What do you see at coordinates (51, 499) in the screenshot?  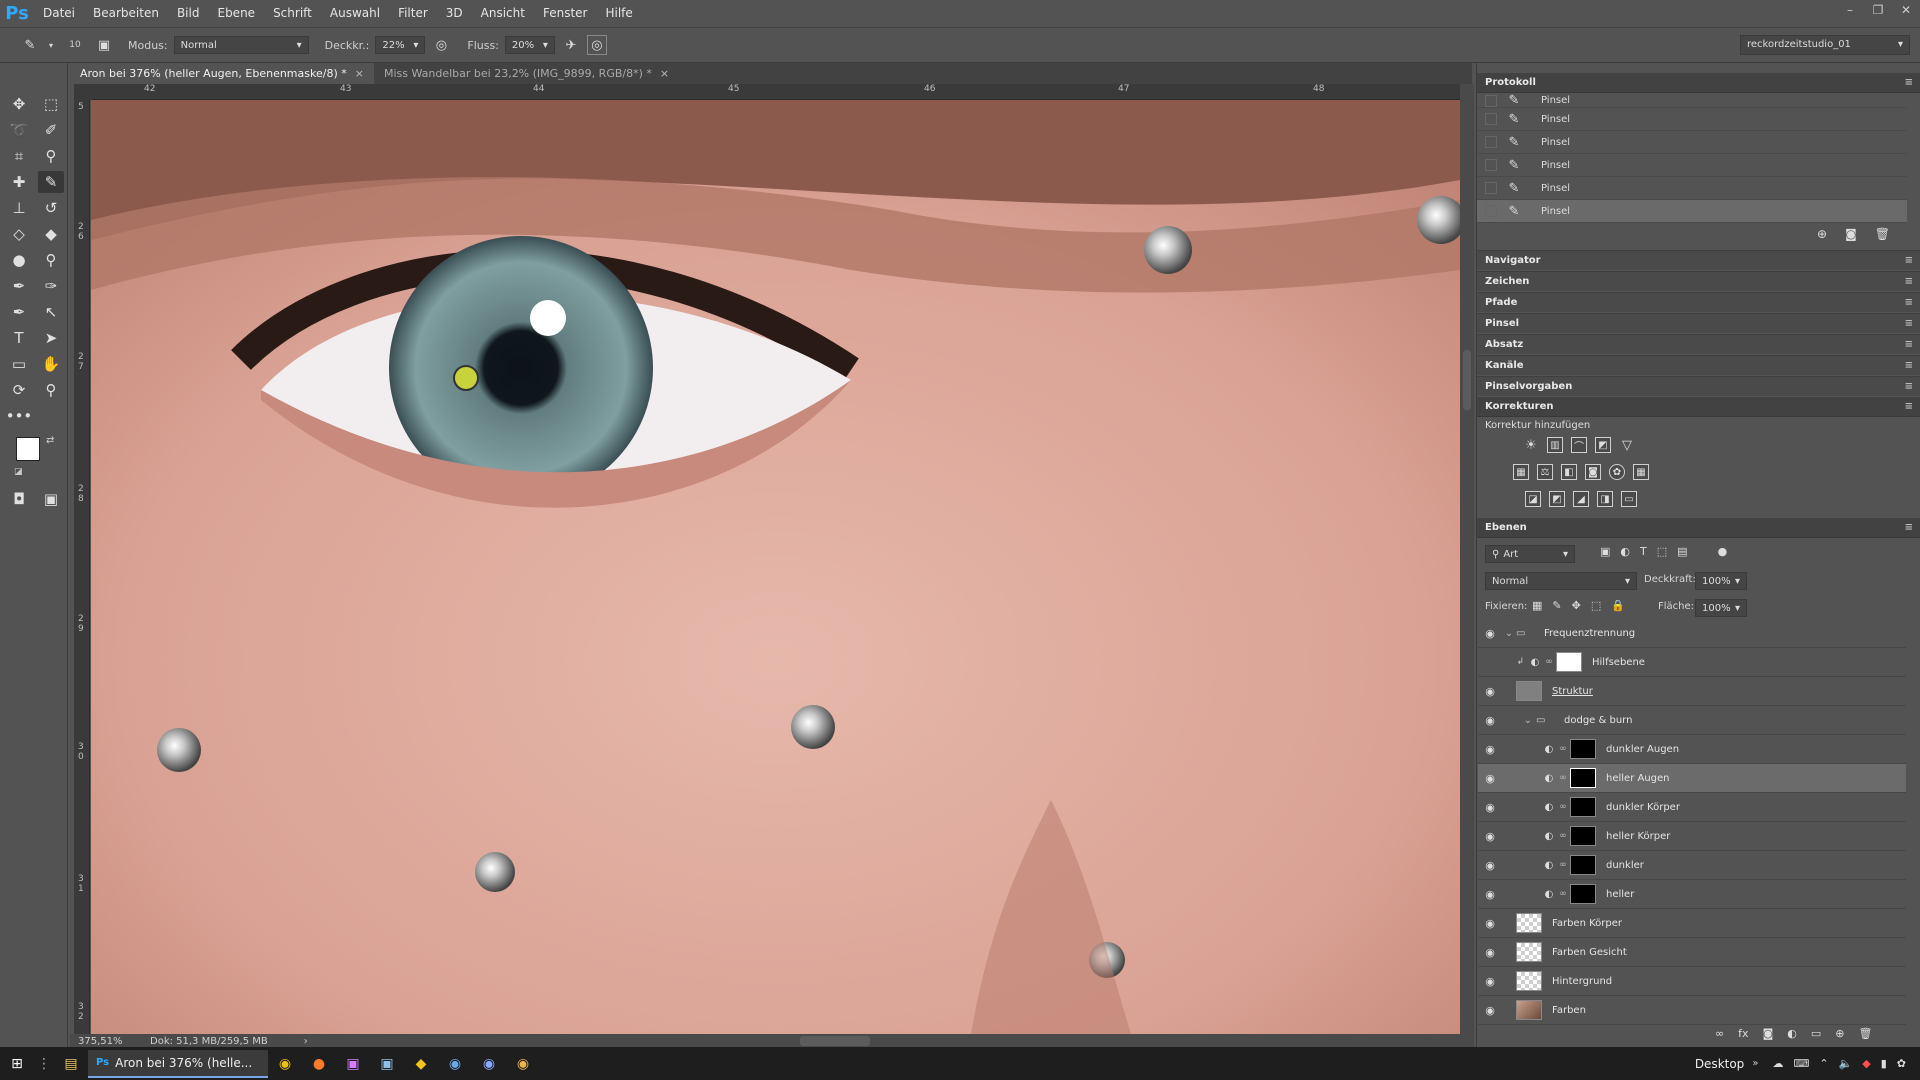 I see `screen-mode-icon: ▣` at bounding box center [51, 499].